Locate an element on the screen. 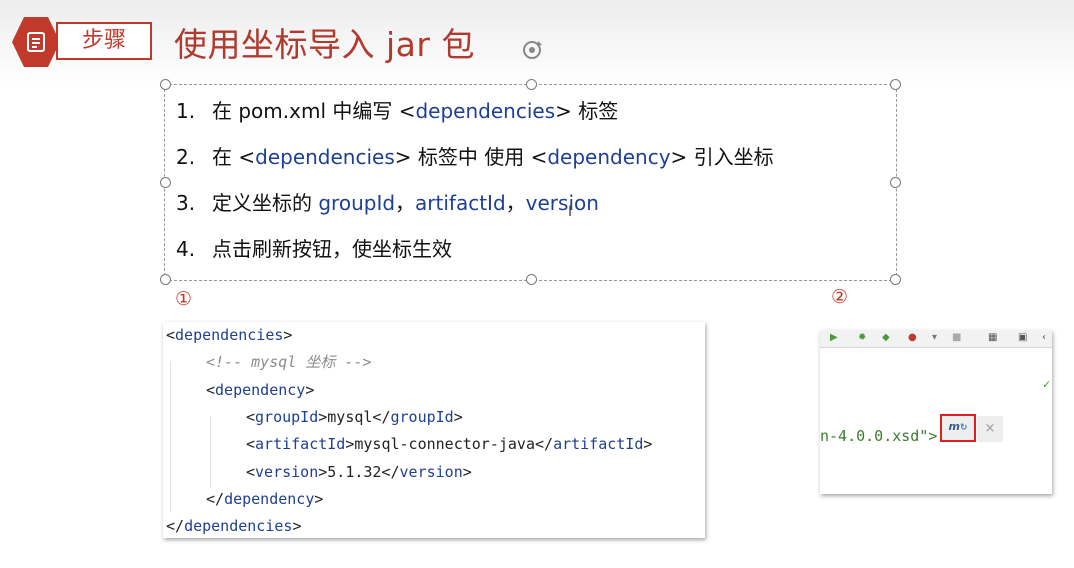 The width and height of the screenshot is (1074, 568). dropdown-icon: ▾ is located at coordinates (934, 337).